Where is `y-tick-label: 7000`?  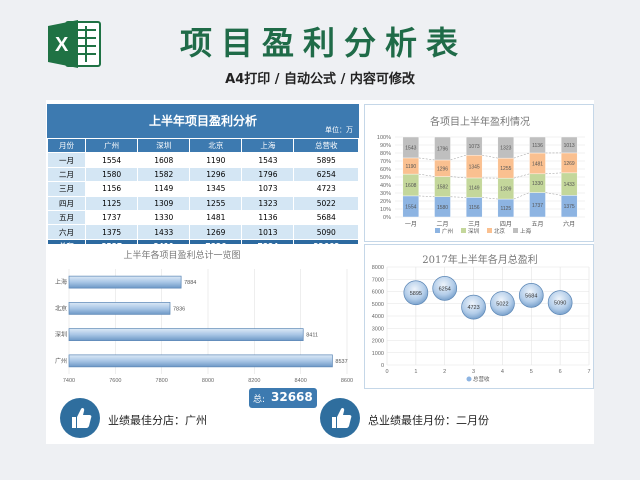
y-tick-label: 7000 is located at coordinates (378, 280).